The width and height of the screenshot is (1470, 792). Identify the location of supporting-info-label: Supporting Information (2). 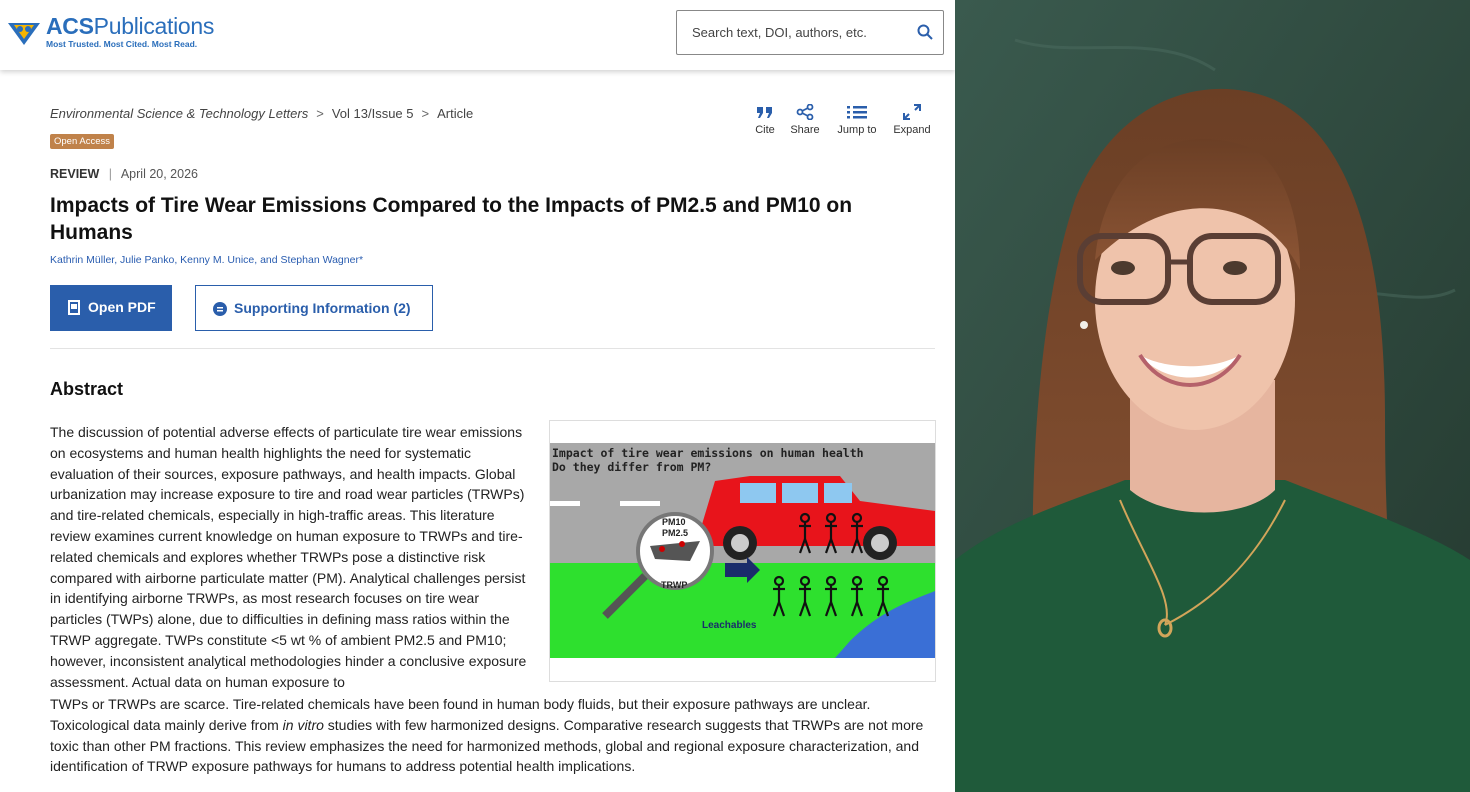
(322, 308).